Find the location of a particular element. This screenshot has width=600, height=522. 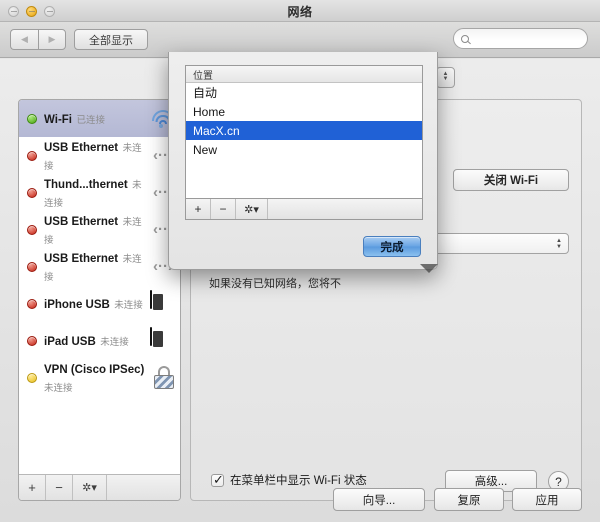

service-row-thunderbolt-ethernet: Thund...thernet 未连接 ‹··› is located at coordinates (99, 192).